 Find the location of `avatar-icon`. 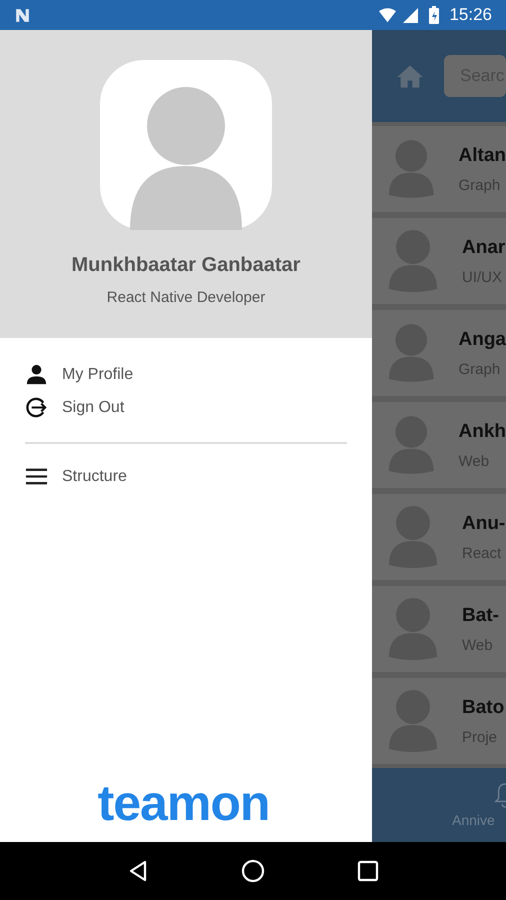

avatar-icon is located at coordinates (186, 145).